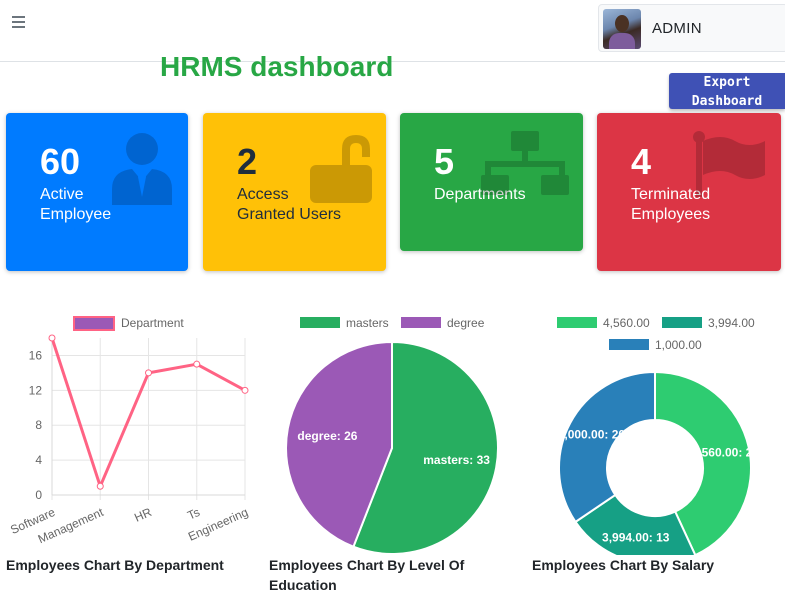  I want to click on data-label: degree: 26, so click(327, 436).